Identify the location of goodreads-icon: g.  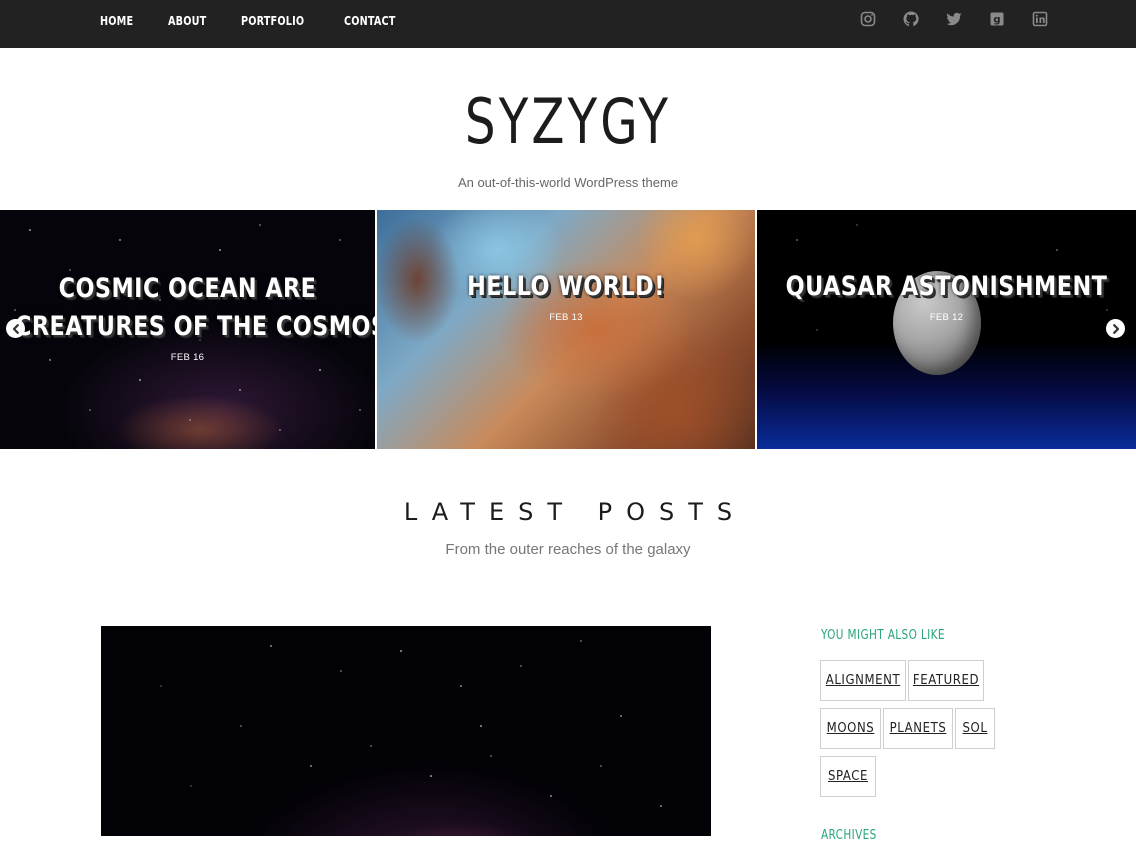
(997, 19).